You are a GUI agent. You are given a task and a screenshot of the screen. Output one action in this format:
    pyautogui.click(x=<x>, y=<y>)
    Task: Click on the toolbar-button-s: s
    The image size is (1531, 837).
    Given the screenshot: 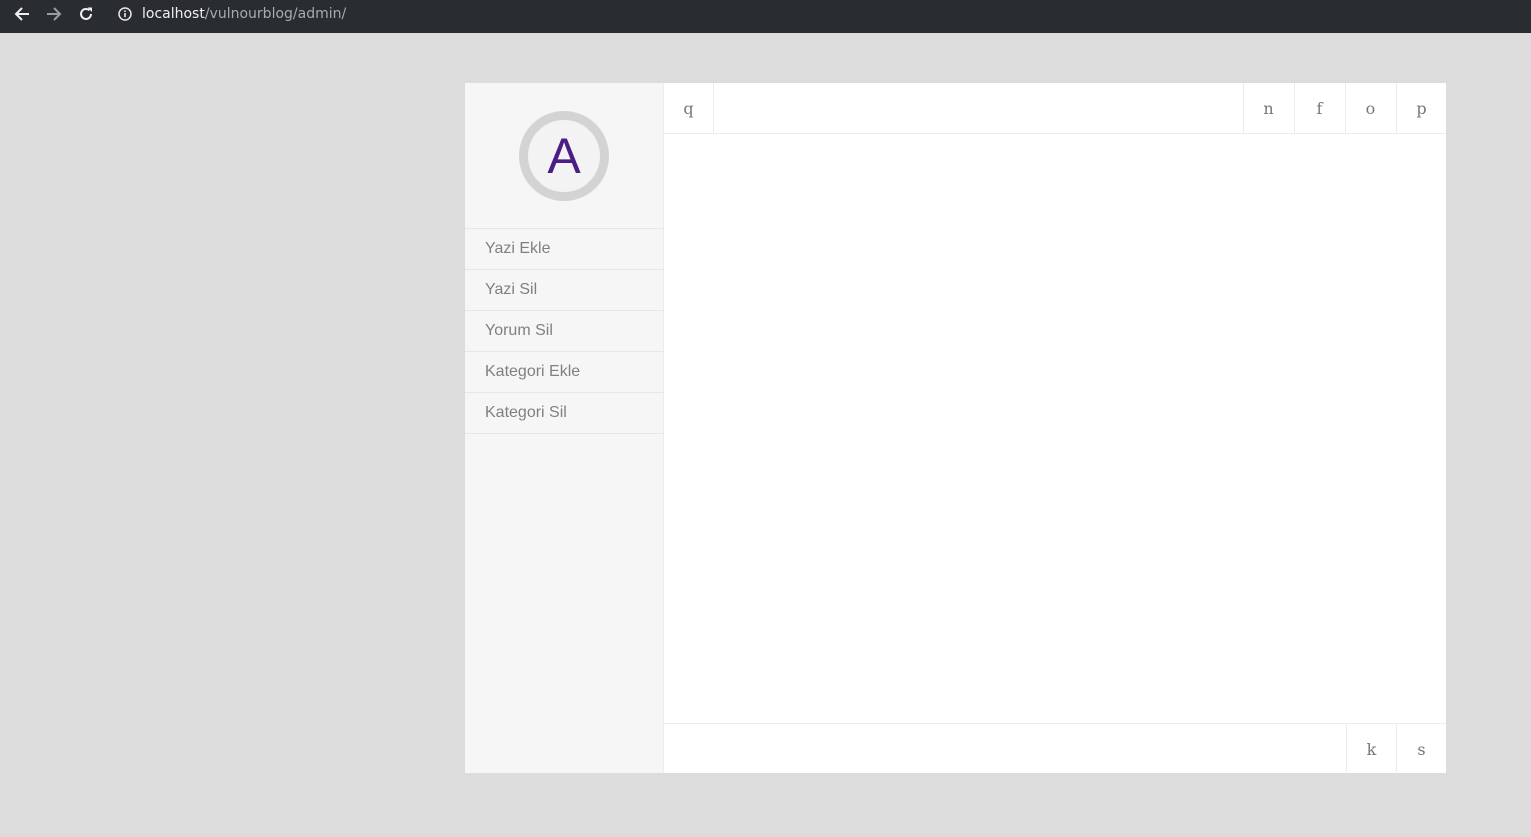 What is the action you would take?
    pyautogui.click(x=1421, y=749)
    